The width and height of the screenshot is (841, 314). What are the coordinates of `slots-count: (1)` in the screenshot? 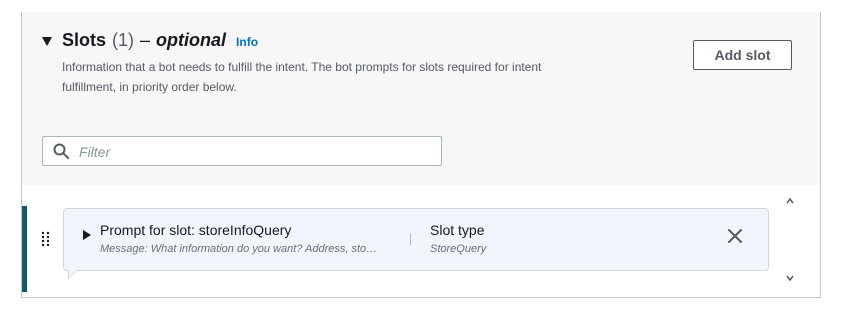 It's located at (123, 40).